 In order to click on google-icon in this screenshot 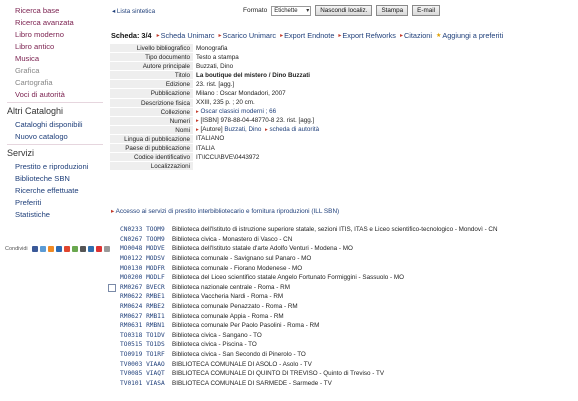, I will do `click(98, 249)`.